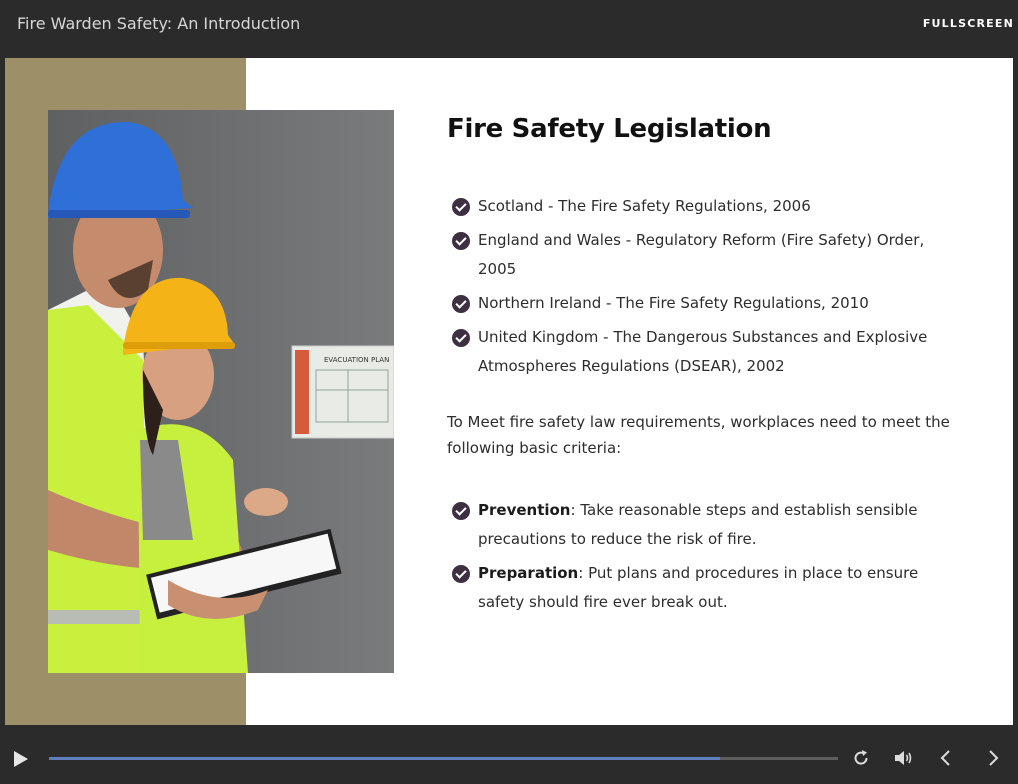  What do you see at coordinates (356, 360) in the screenshot?
I see `evacuation-sign-text: EVACUATION PLAN` at bounding box center [356, 360].